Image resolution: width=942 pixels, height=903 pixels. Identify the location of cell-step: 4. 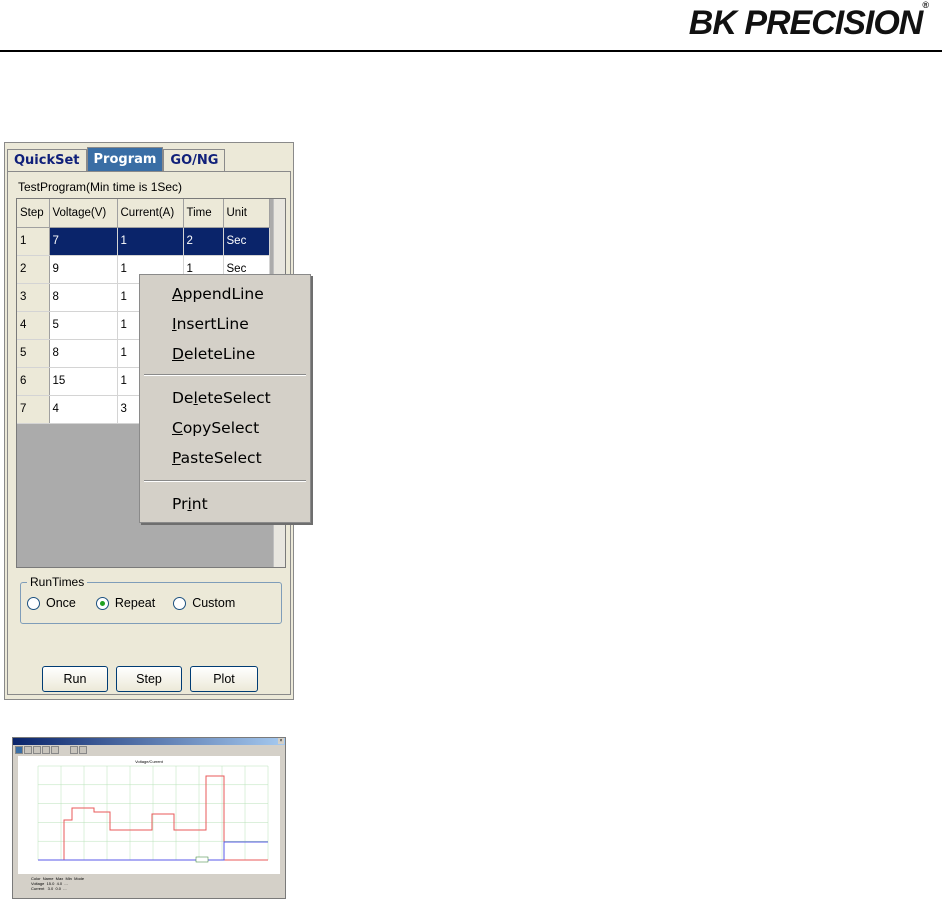
(33, 325).